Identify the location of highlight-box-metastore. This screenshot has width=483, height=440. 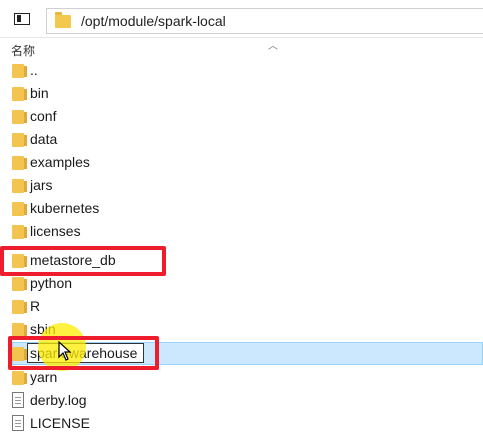
(83, 261).